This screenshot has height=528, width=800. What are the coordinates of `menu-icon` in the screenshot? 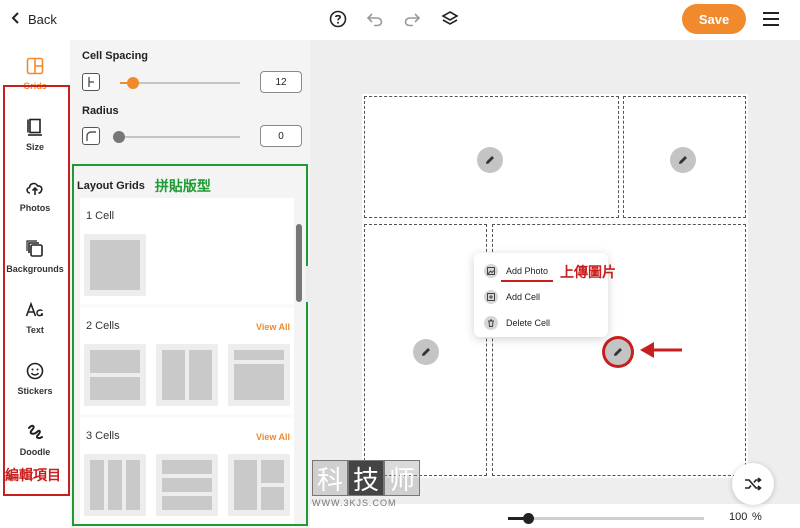 It's located at (771, 19).